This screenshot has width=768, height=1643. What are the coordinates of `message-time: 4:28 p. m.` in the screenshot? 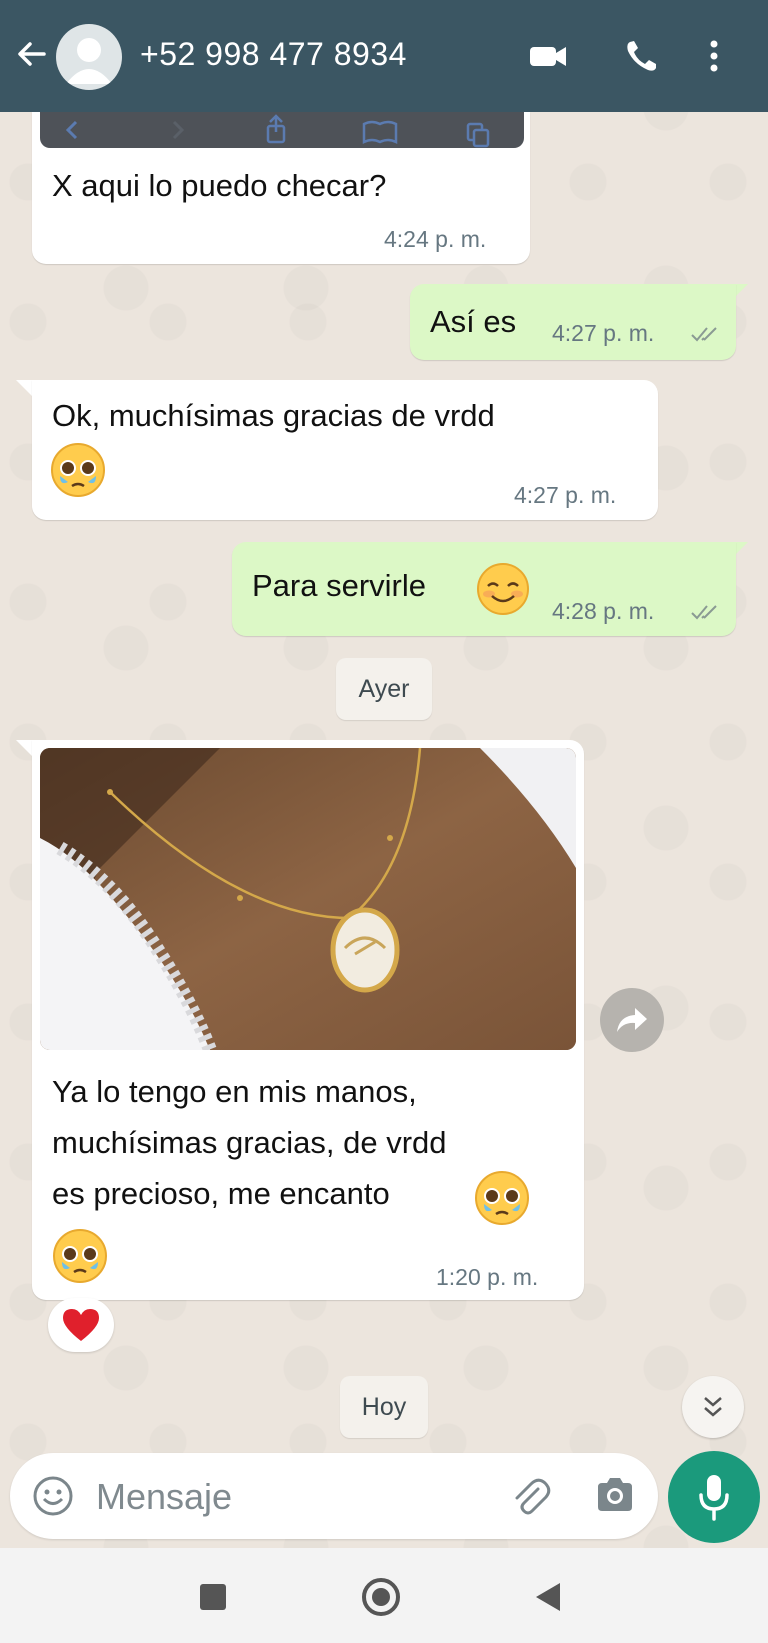 It's located at (603, 611).